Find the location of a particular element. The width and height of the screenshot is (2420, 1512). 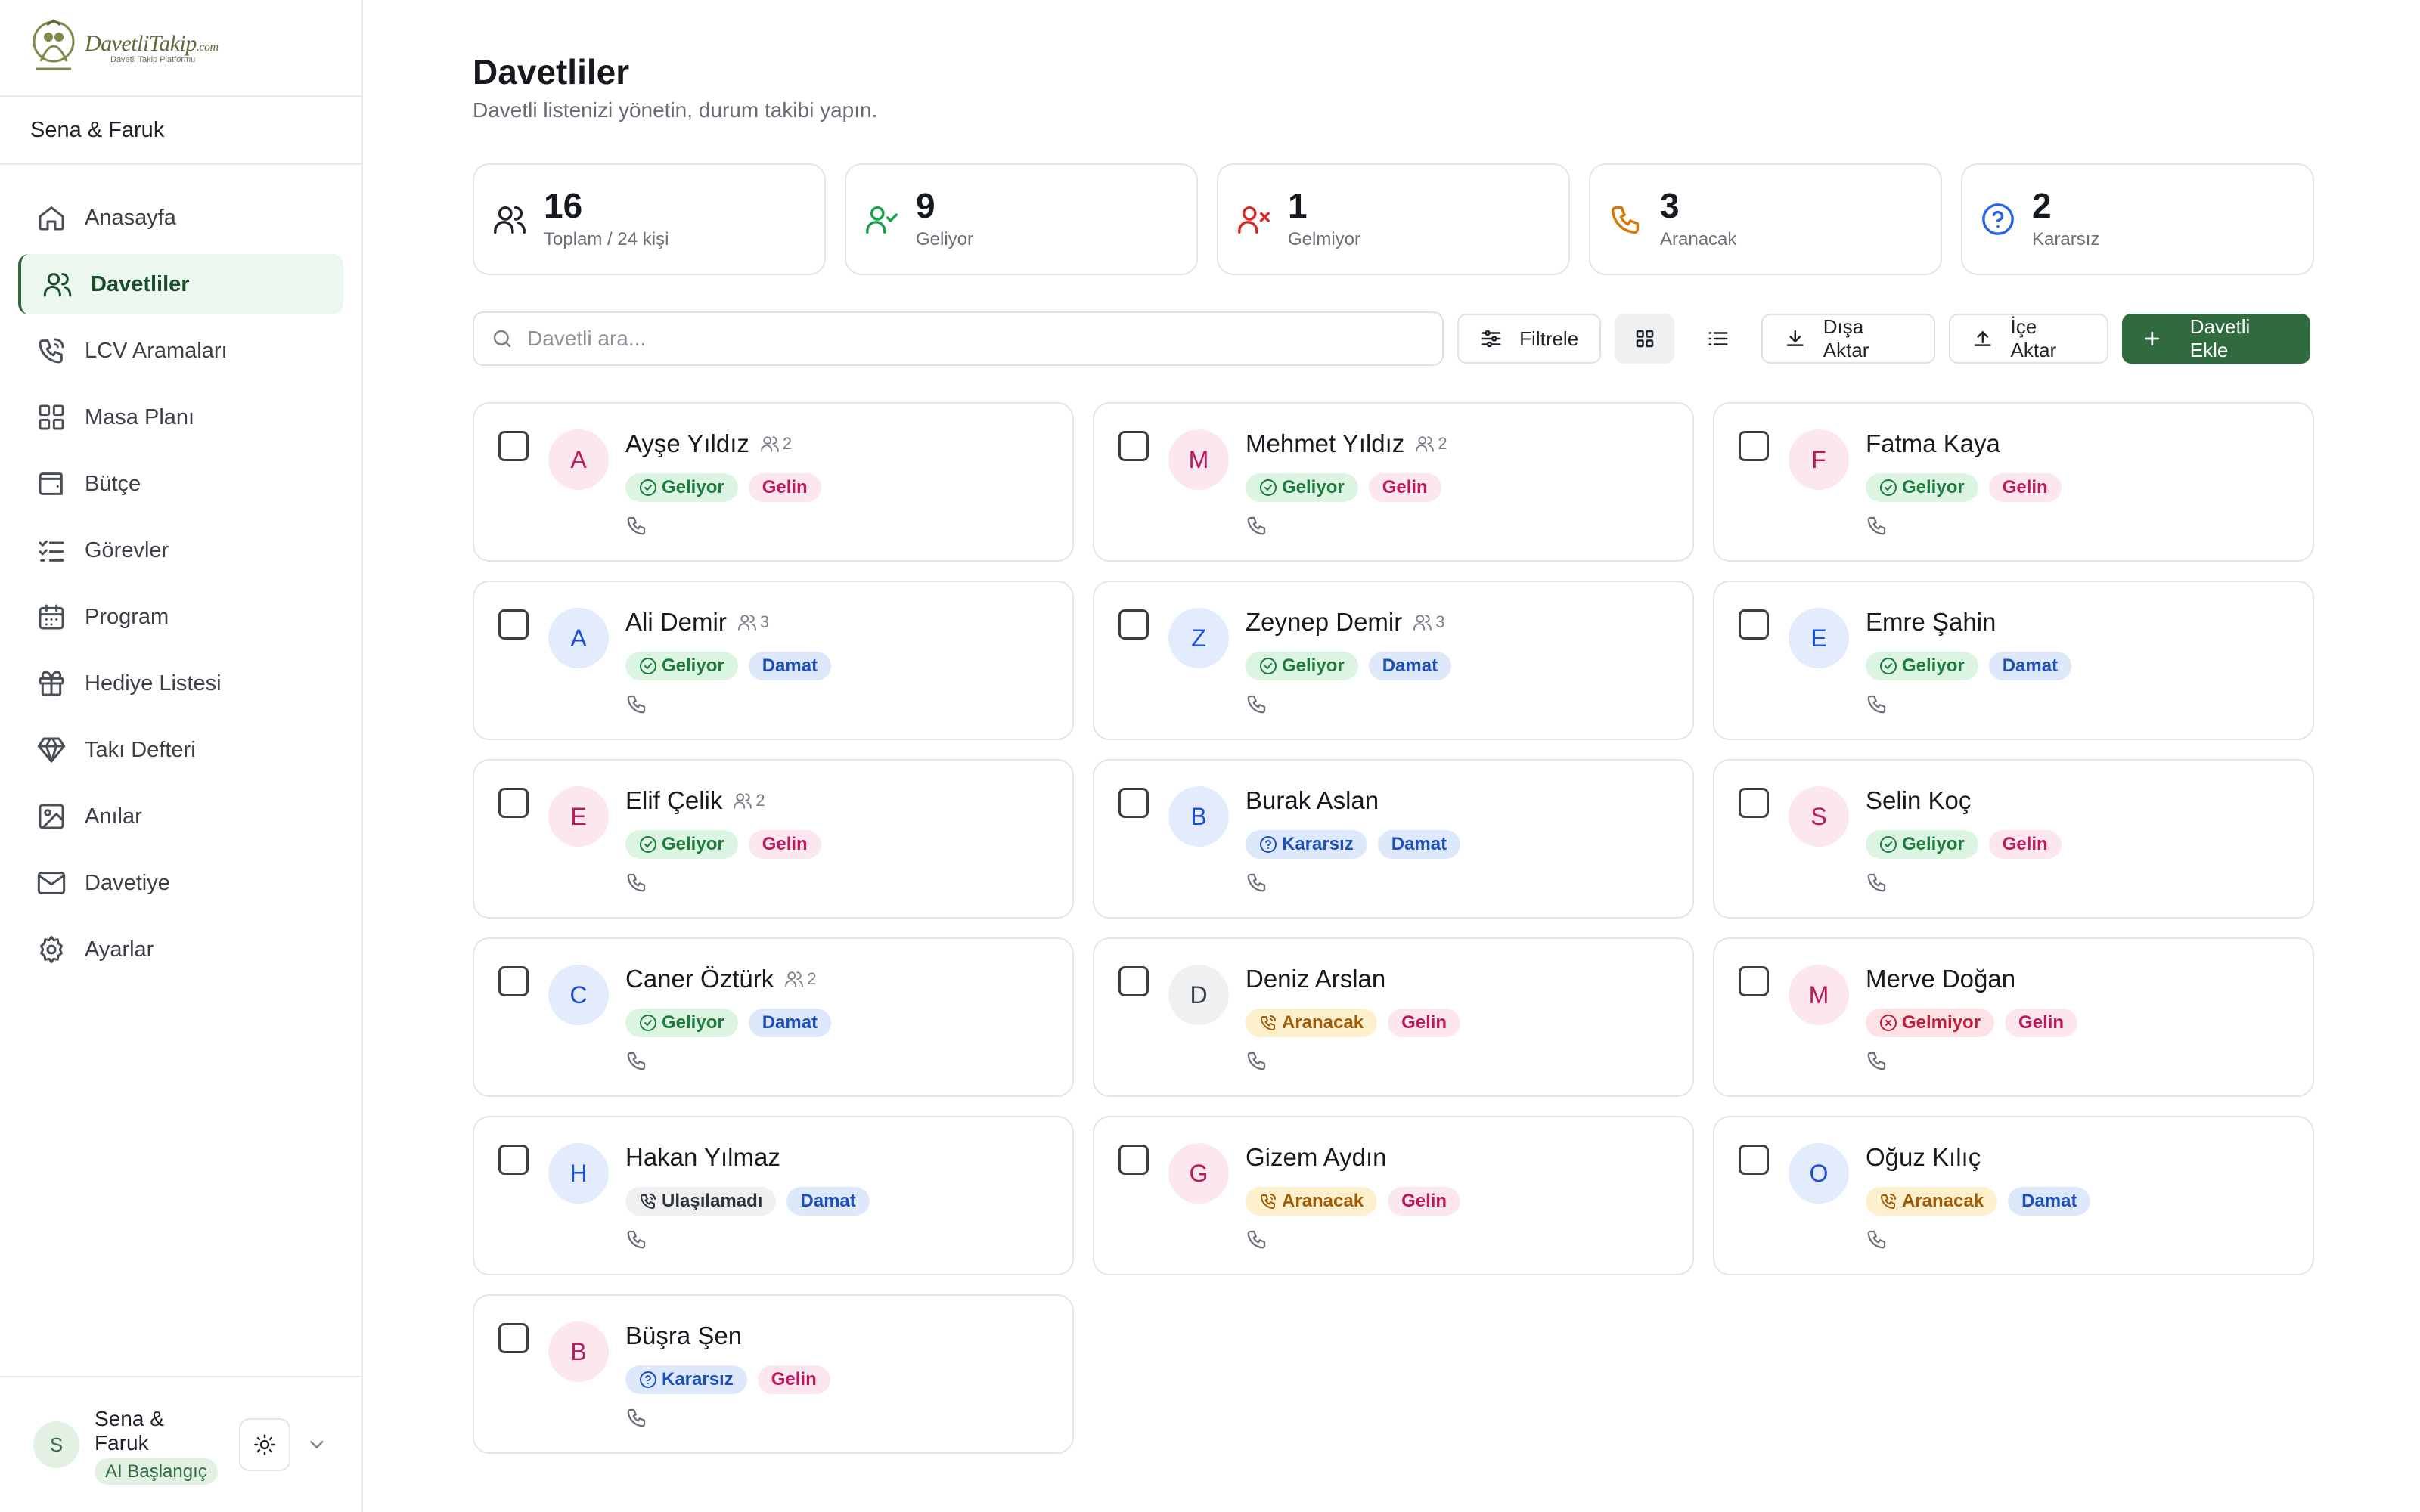

sidebar-item-label: Anılar is located at coordinates (114, 817).